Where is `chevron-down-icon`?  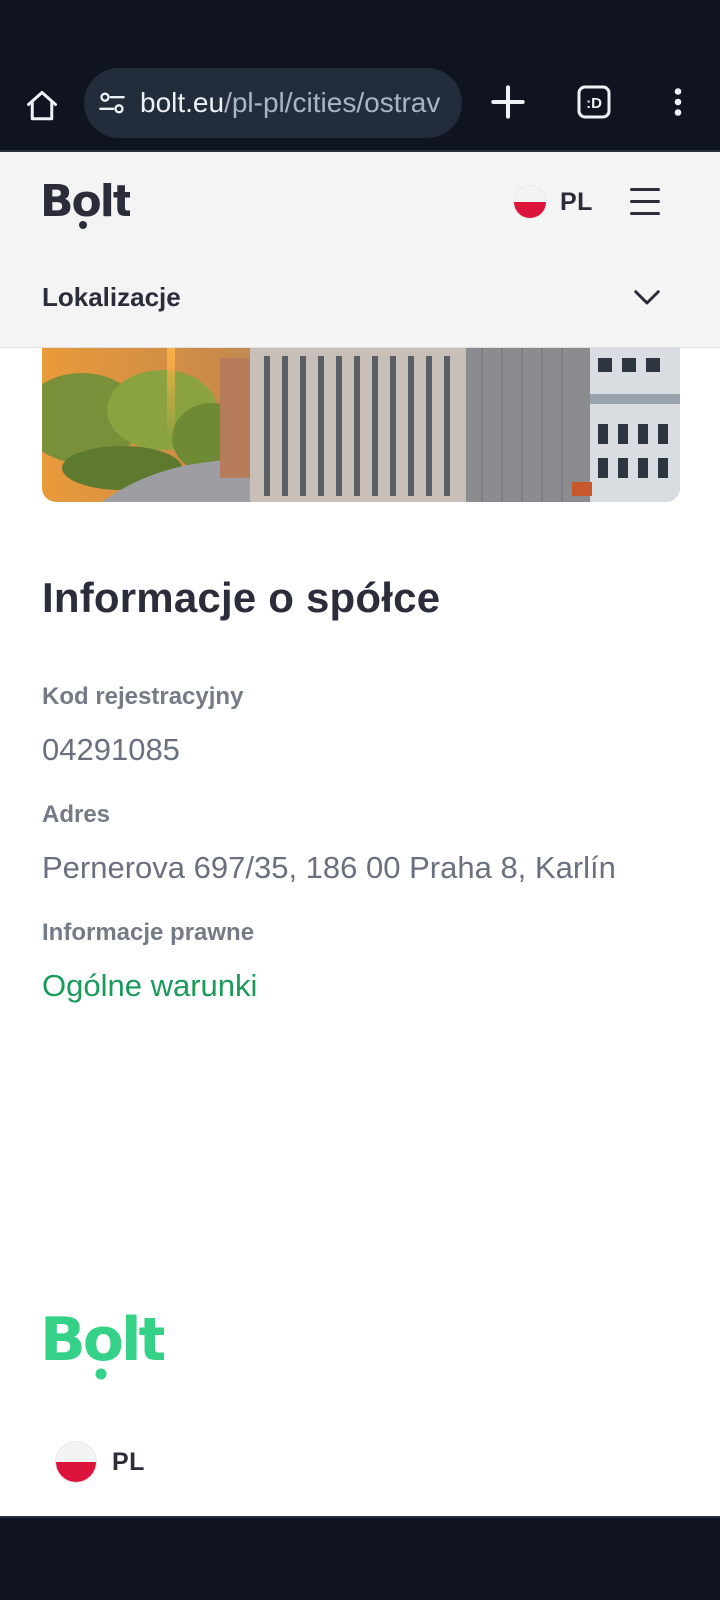 chevron-down-icon is located at coordinates (647, 297).